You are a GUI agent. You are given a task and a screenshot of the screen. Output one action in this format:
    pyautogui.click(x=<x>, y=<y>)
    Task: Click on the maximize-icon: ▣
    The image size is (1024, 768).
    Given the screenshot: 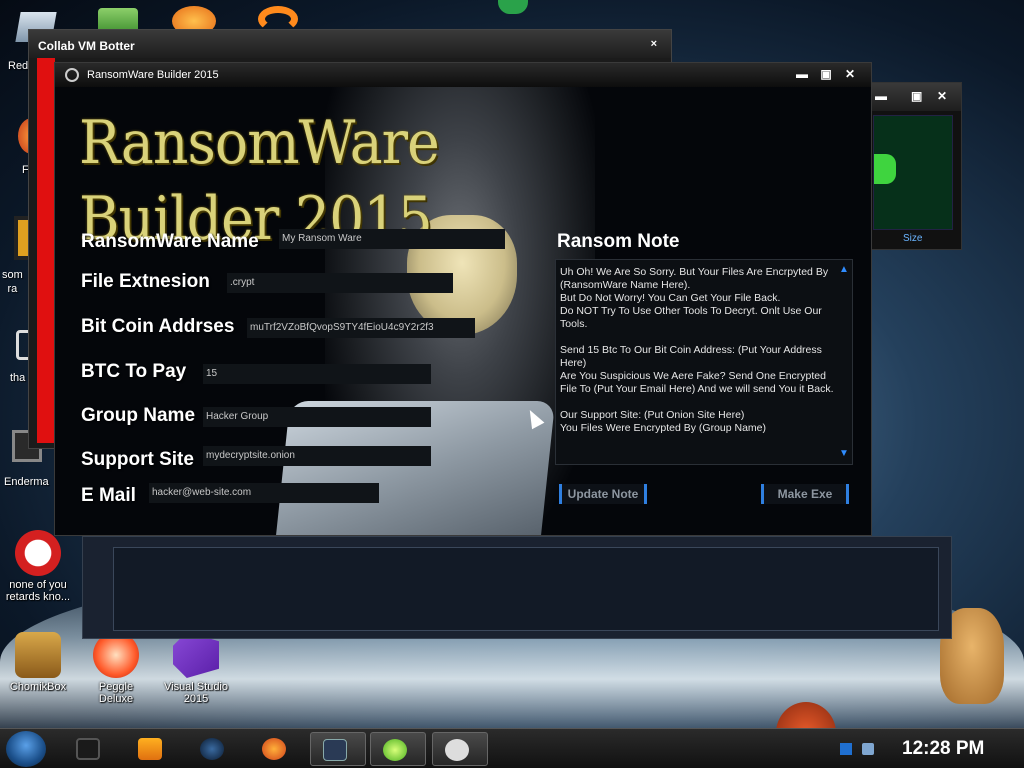 What is the action you would take?
    pyautogui.click(x=916, y=96)
    